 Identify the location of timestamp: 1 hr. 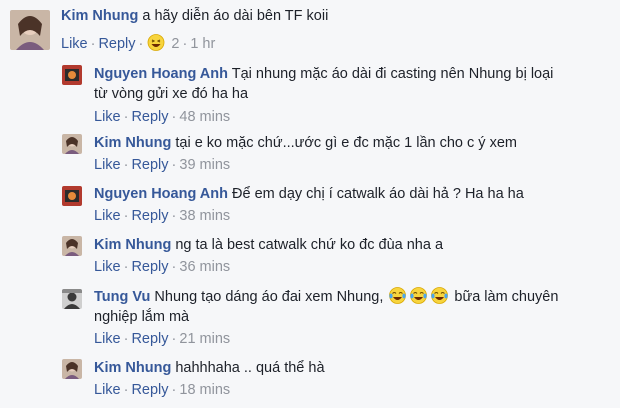
(202, 44).